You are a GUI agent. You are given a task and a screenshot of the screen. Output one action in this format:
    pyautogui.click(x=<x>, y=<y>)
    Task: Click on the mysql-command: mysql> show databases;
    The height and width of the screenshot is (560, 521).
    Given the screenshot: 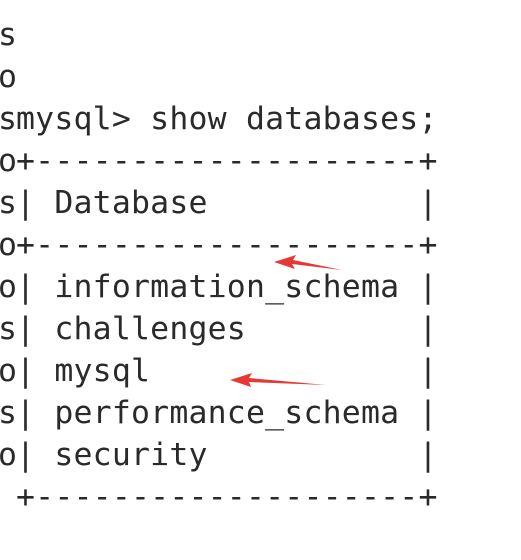 What is the action you would take?
    pyautogui.click(x=227, y=119)
    